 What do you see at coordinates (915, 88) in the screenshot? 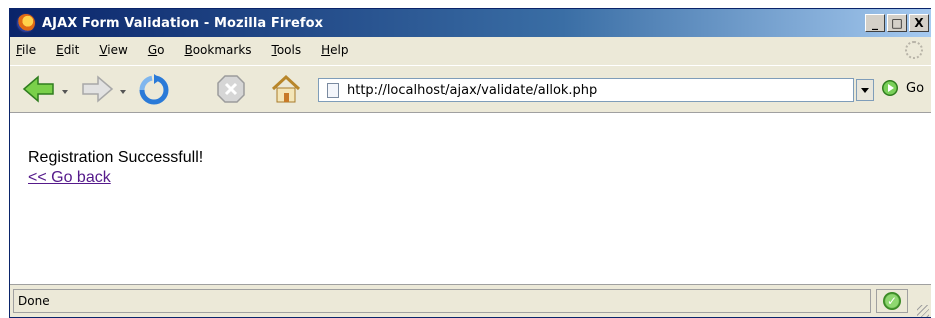
I see `go-label: Go` at bounding box center [915, 88].